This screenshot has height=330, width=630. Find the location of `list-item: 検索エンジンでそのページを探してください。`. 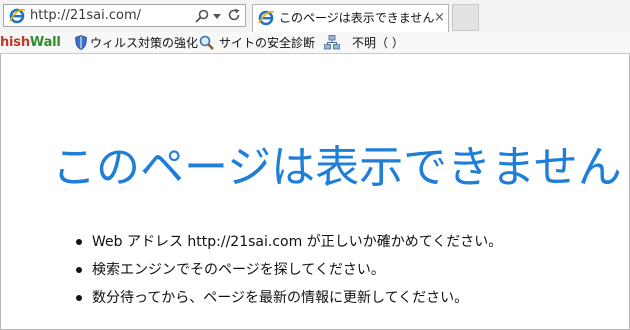

list-item: 検索エンジンでそのページを探してください。 is located at coordinates (287, 274).